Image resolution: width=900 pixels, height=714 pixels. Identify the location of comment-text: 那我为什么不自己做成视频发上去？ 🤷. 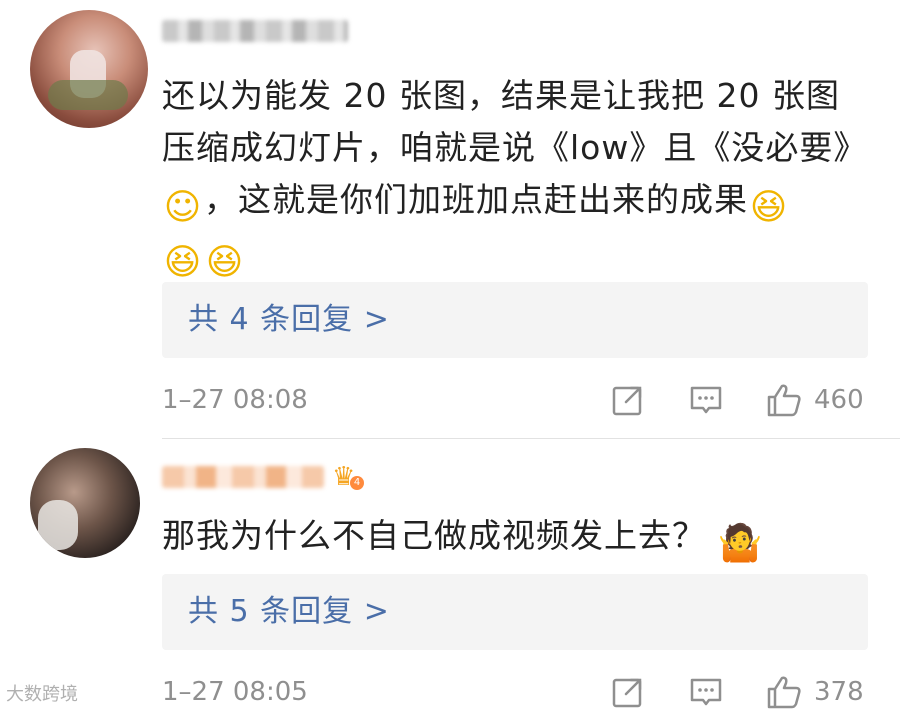
(463, 540).